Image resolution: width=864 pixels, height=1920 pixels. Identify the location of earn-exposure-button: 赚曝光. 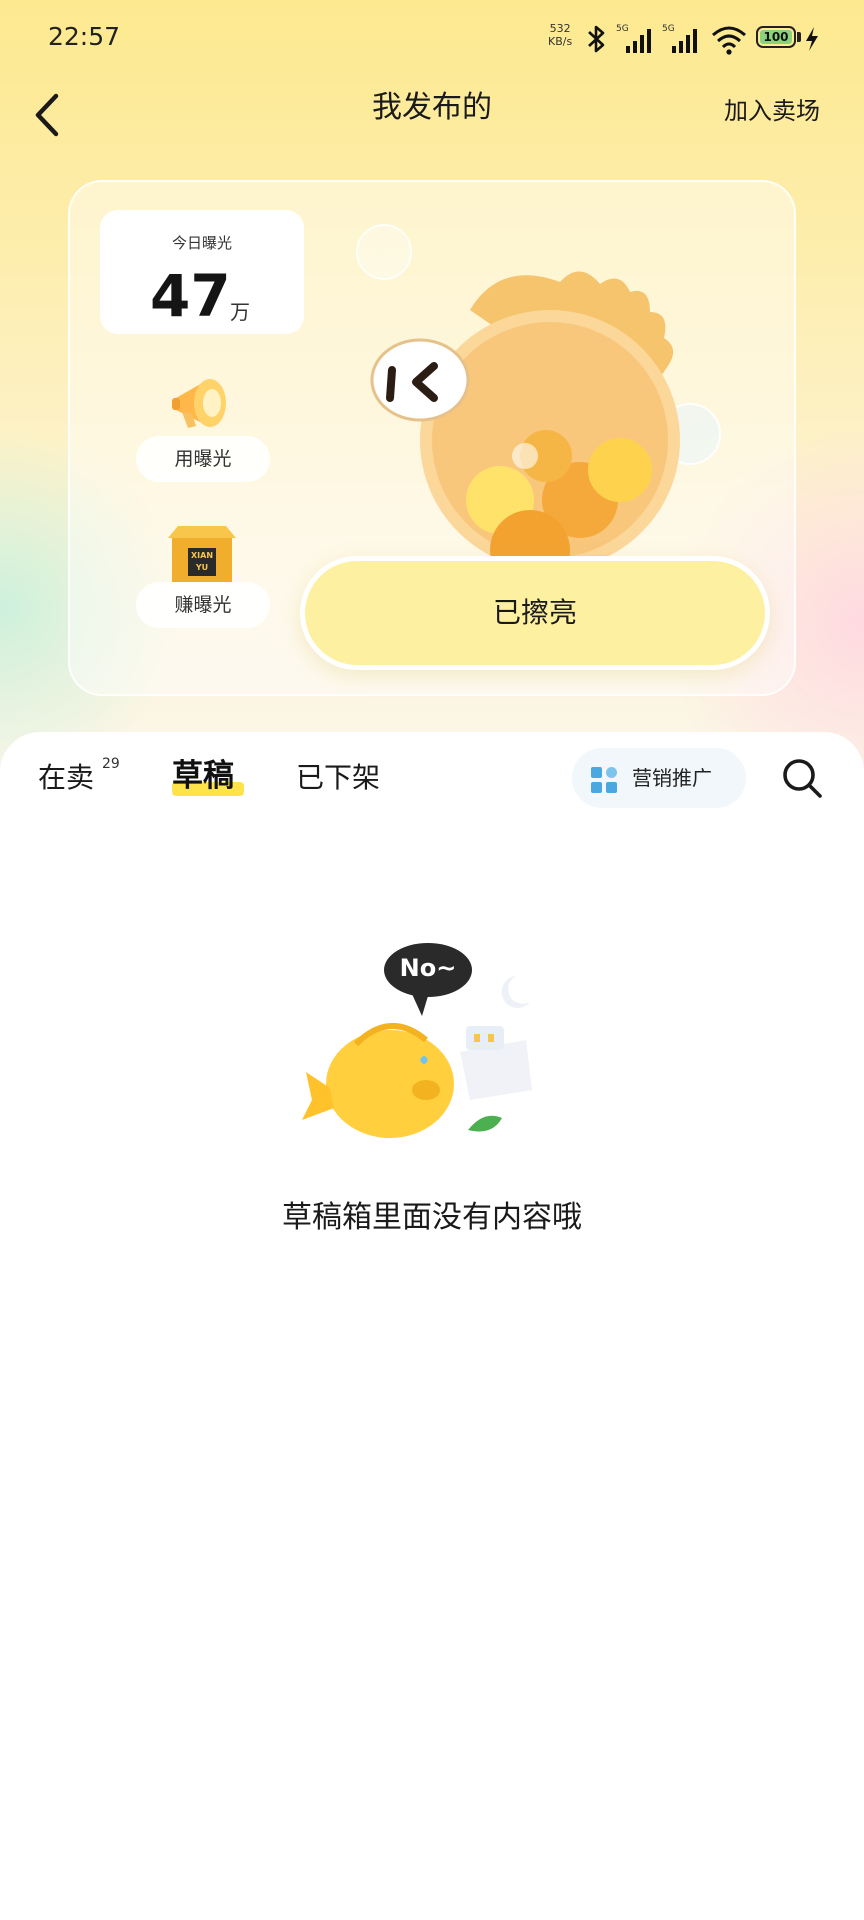
(203, 605).